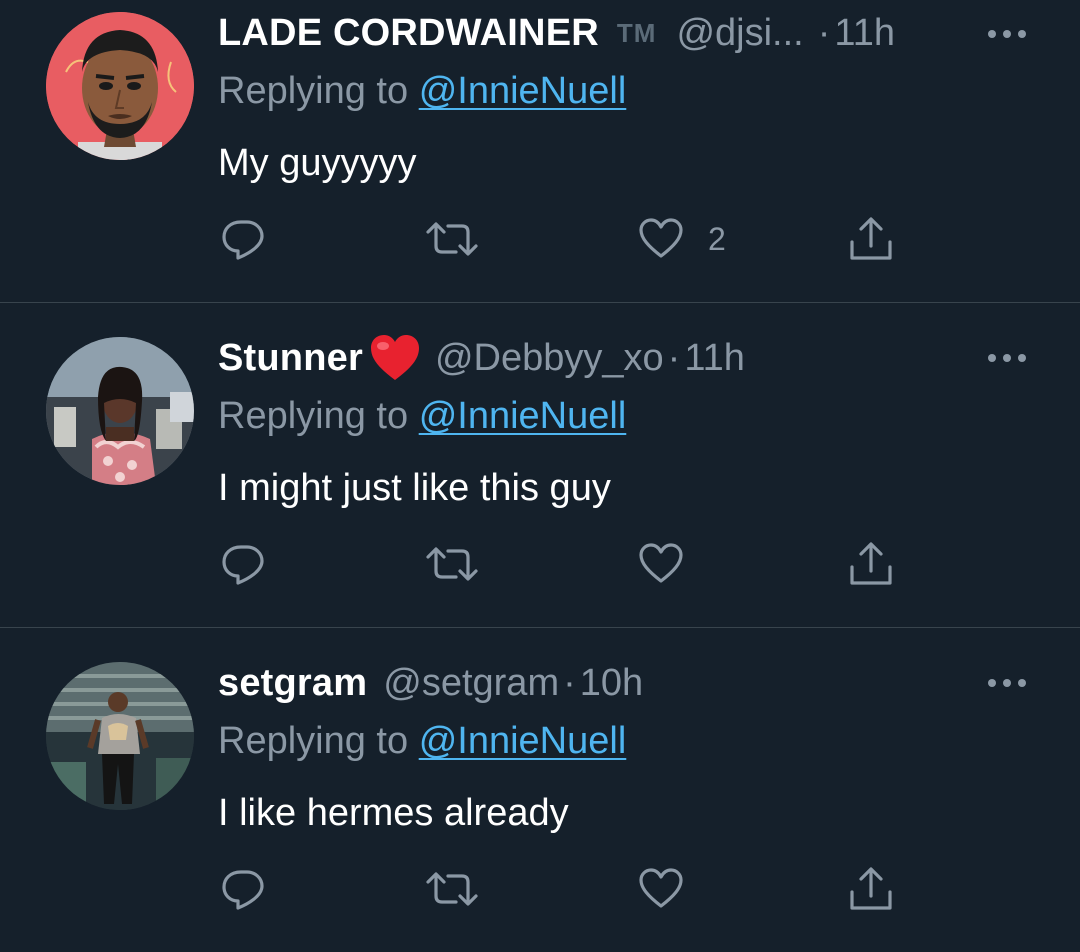 This screenshot has width=1080, height=952. I want to click on user-handle: @setgram, so click(471, 683).